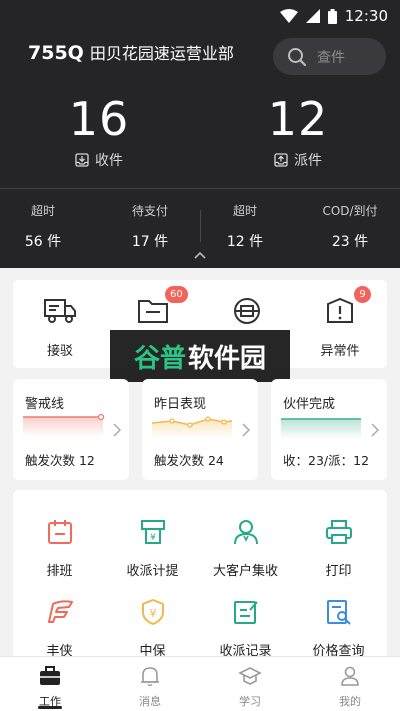  I want to click on collect-count: 16, so click(99, 119).